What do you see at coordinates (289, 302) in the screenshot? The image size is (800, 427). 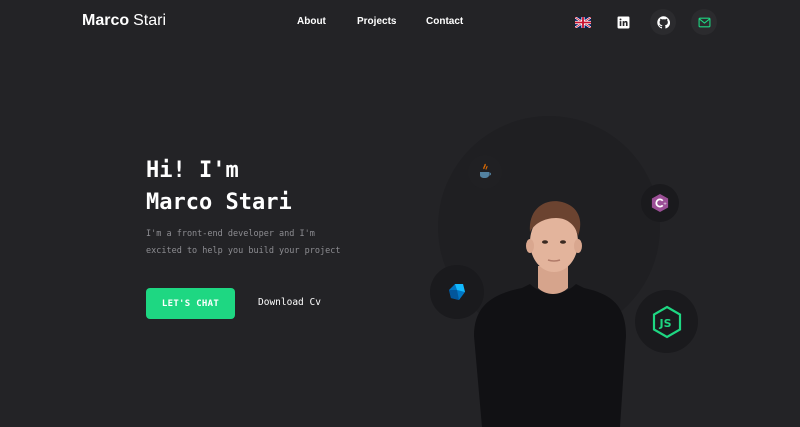 I see `download-cv-link: Download Cv` at bounding box center [289, 302].